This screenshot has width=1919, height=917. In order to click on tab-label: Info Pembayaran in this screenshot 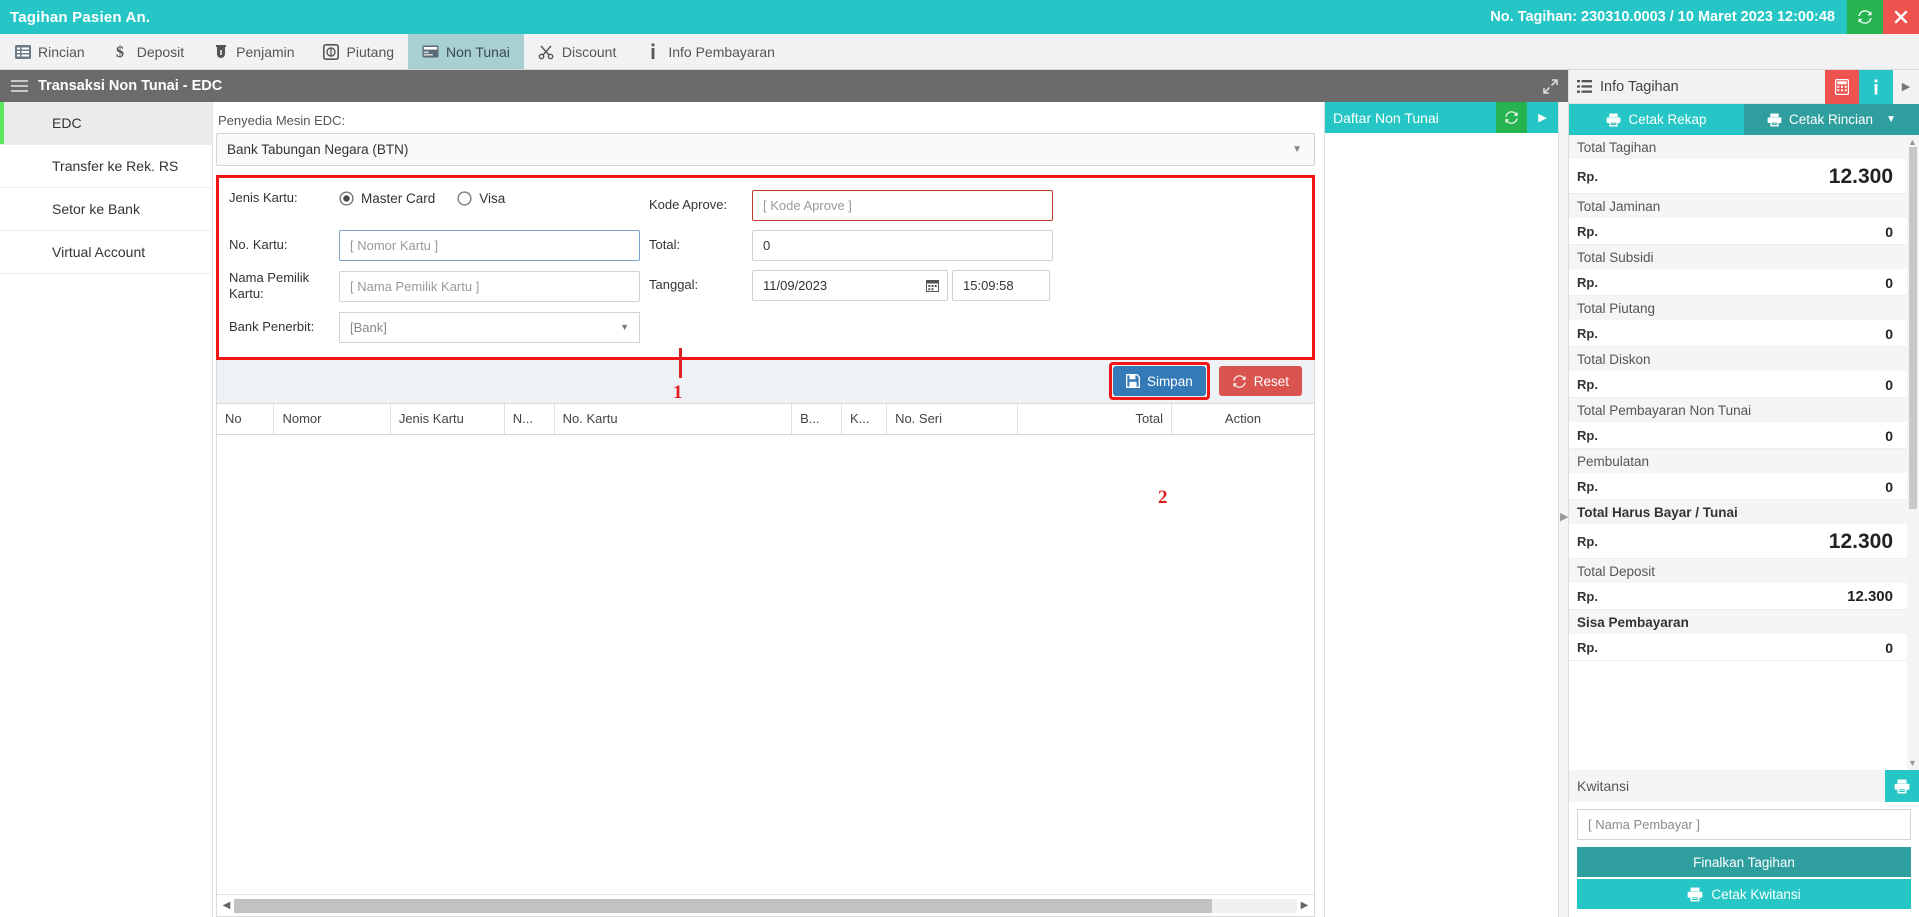, I will do `click(721, 51)`.